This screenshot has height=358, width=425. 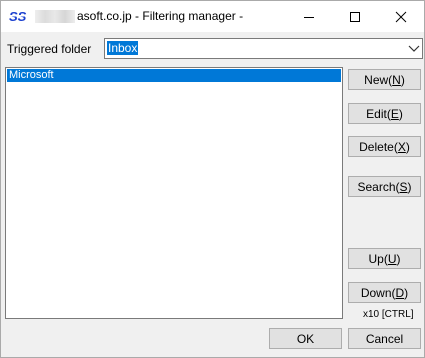 What do you see at coordinates (305, 338) in the screenshot?
I see `ok-button: OK` at bounding box center [305, 338].